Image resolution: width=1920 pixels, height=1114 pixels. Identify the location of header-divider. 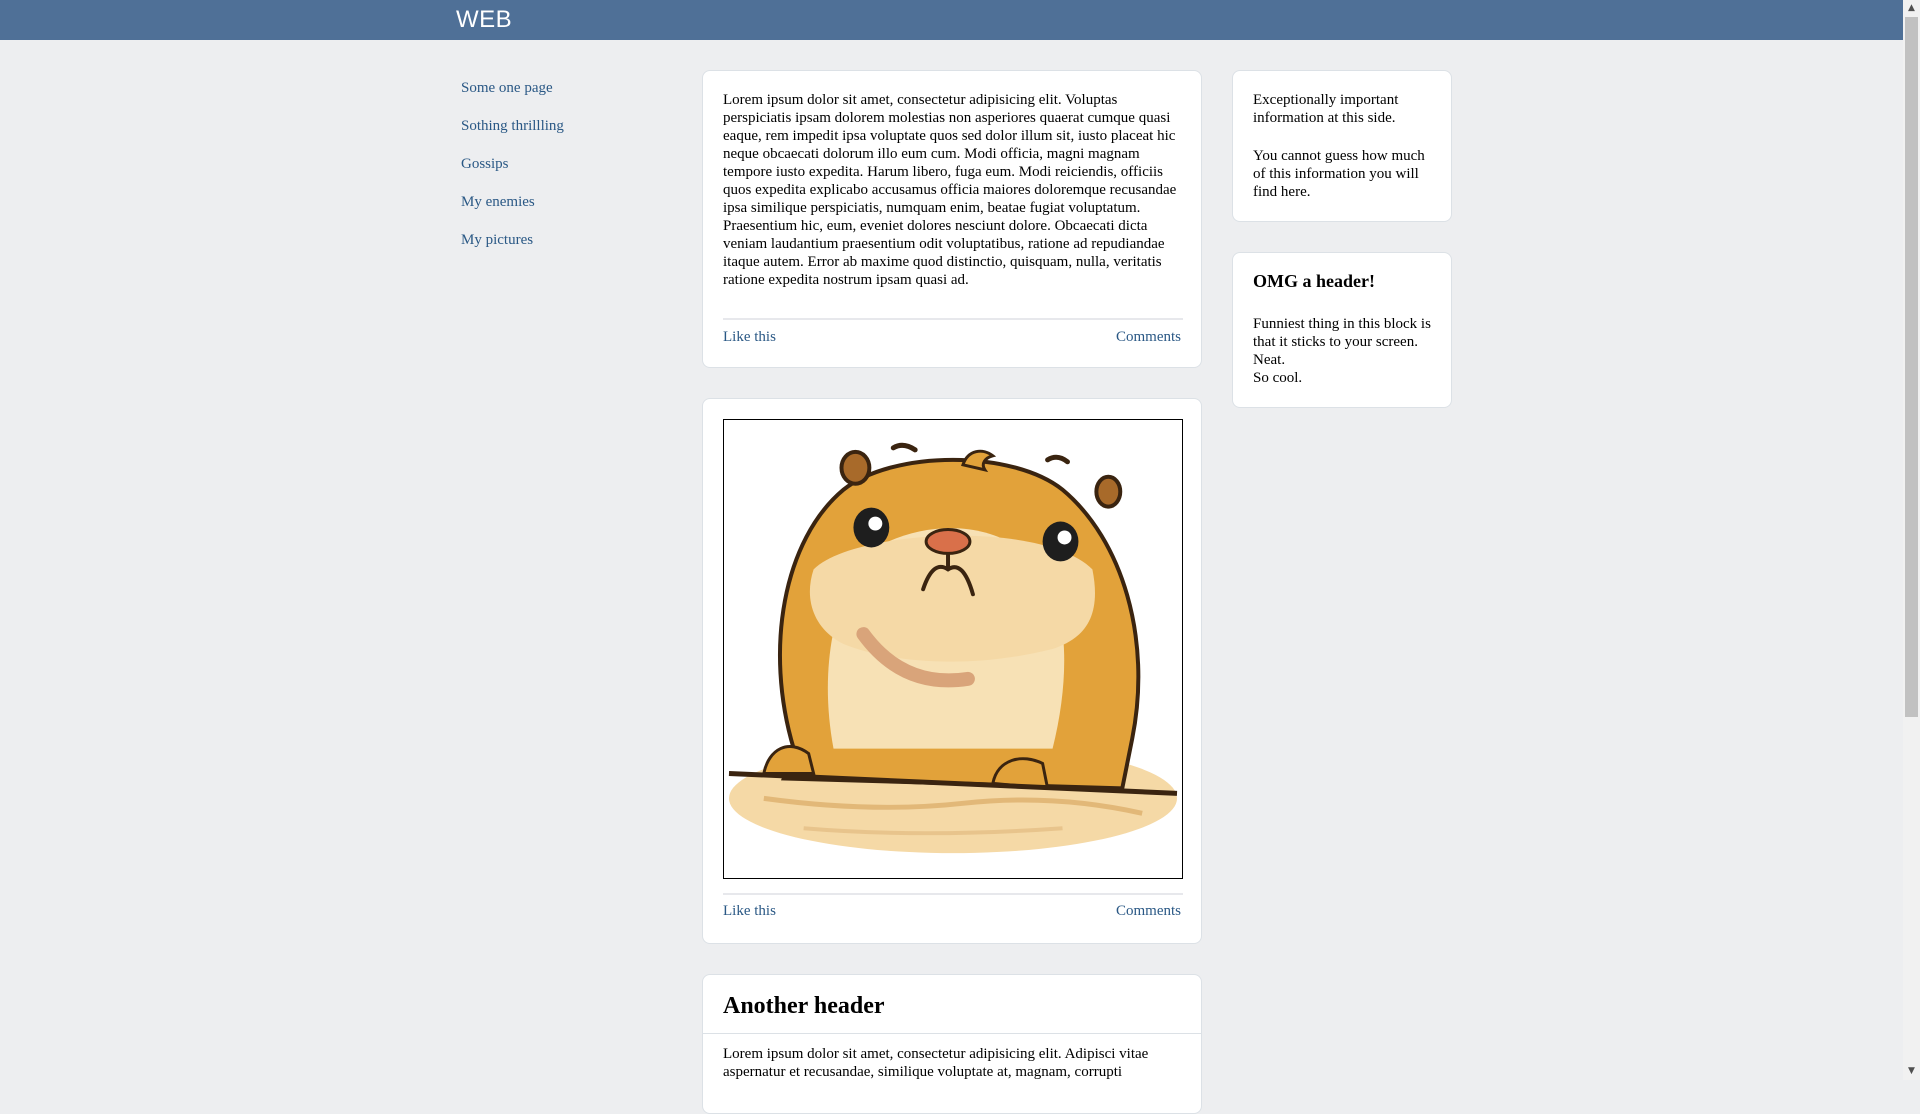
(952, 1033).